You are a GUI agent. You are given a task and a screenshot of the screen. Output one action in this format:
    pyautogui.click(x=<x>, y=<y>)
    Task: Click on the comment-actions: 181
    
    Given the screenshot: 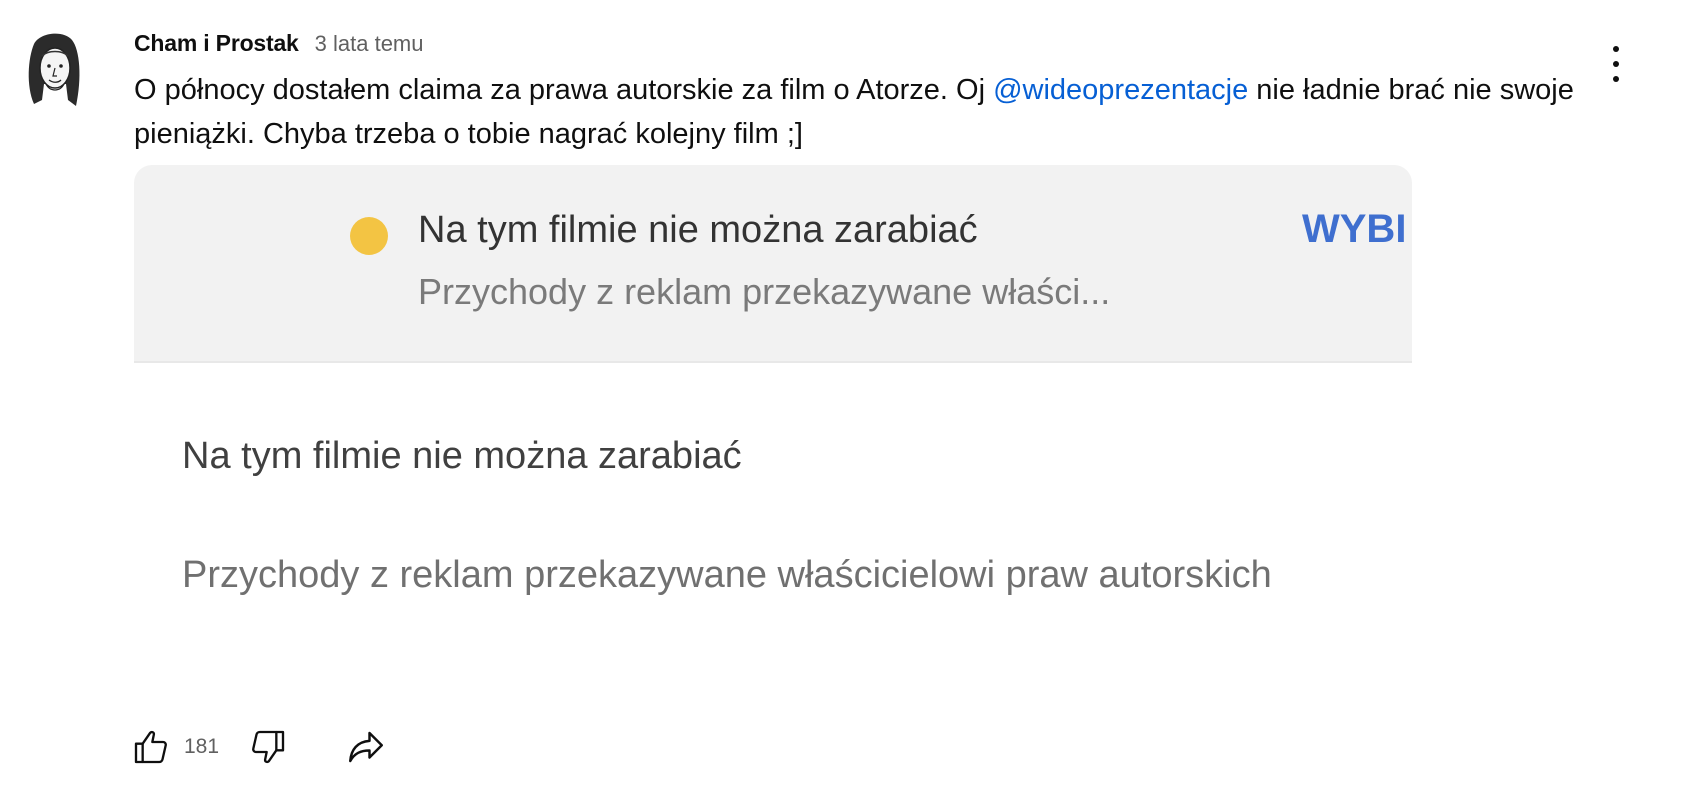 What is the action you would take?
    pyautogui.click(x=258, y=747)
    